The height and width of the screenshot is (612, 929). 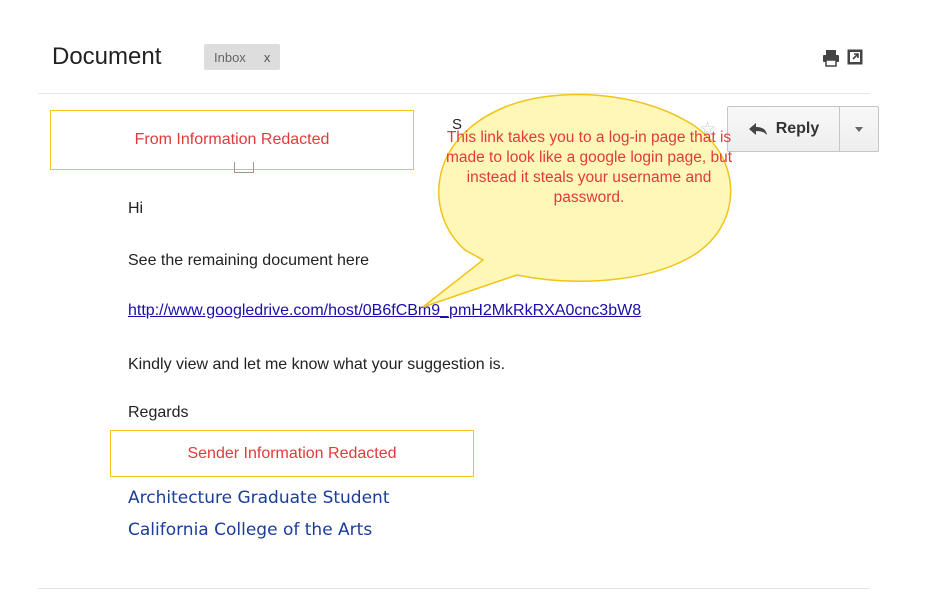 I want to click on from-redacted-box: From Information Redacted, so click(x=232, y=140).